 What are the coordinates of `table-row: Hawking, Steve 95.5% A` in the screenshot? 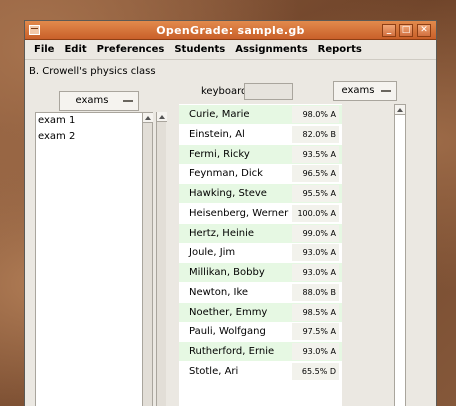 It's located at (260, 193).